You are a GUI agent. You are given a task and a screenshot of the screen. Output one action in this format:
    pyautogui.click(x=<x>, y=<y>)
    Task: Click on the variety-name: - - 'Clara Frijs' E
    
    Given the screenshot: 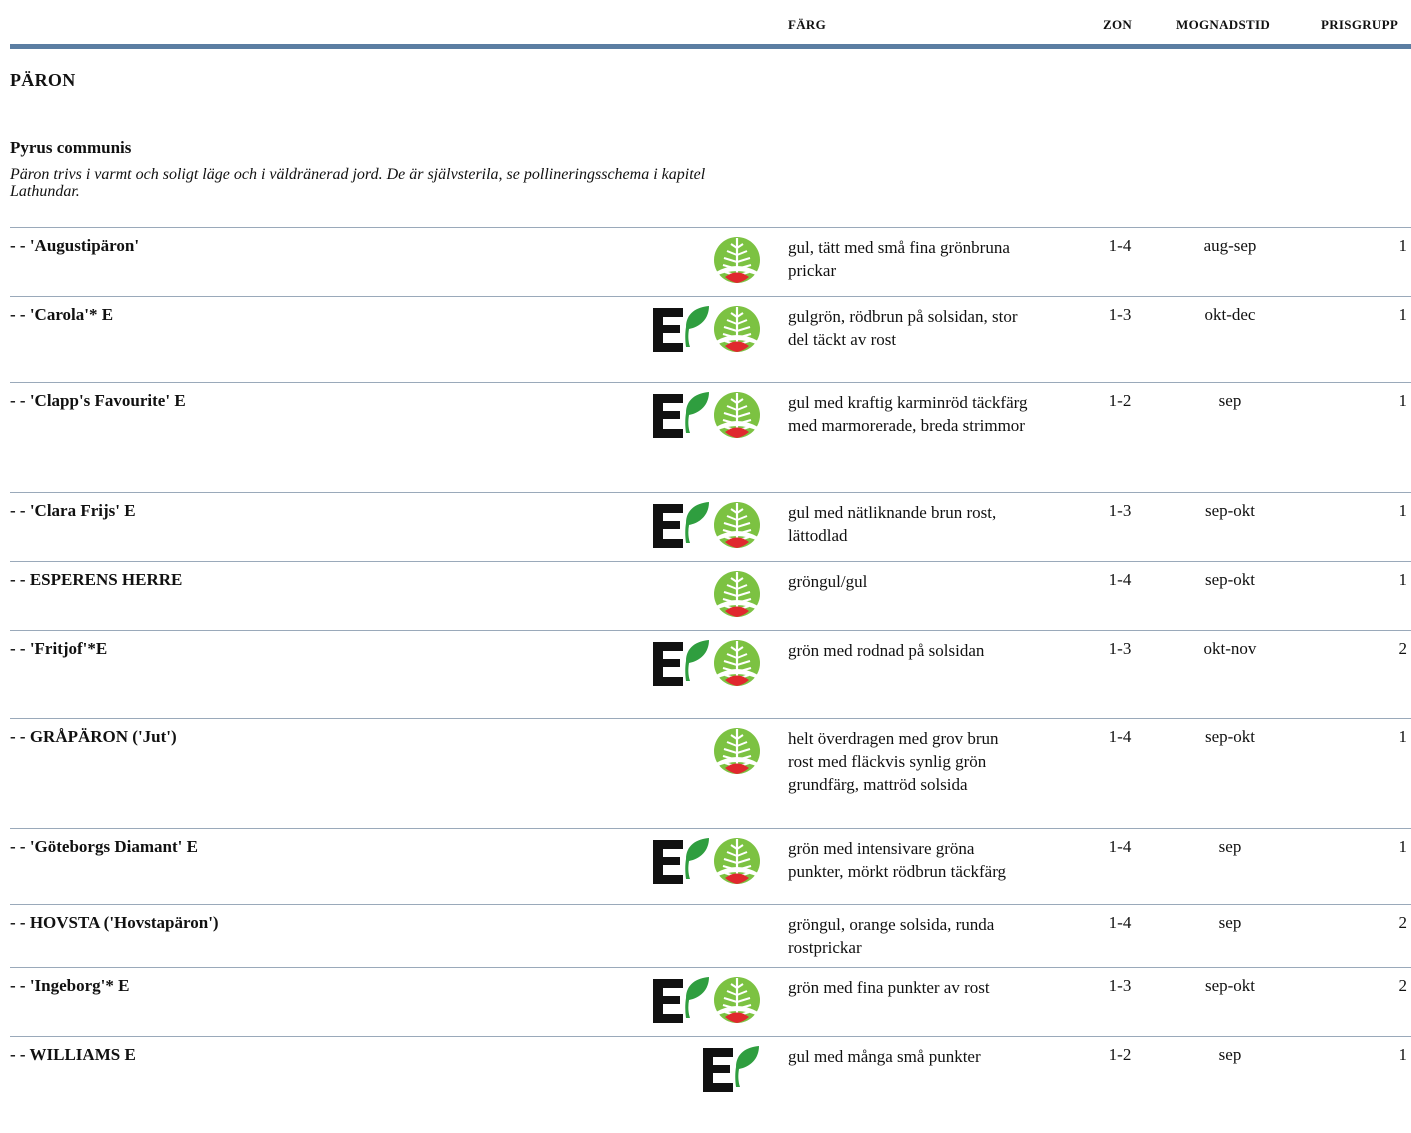 What is the action you would take?
    pyautogui.click(x=73, y=510)
    